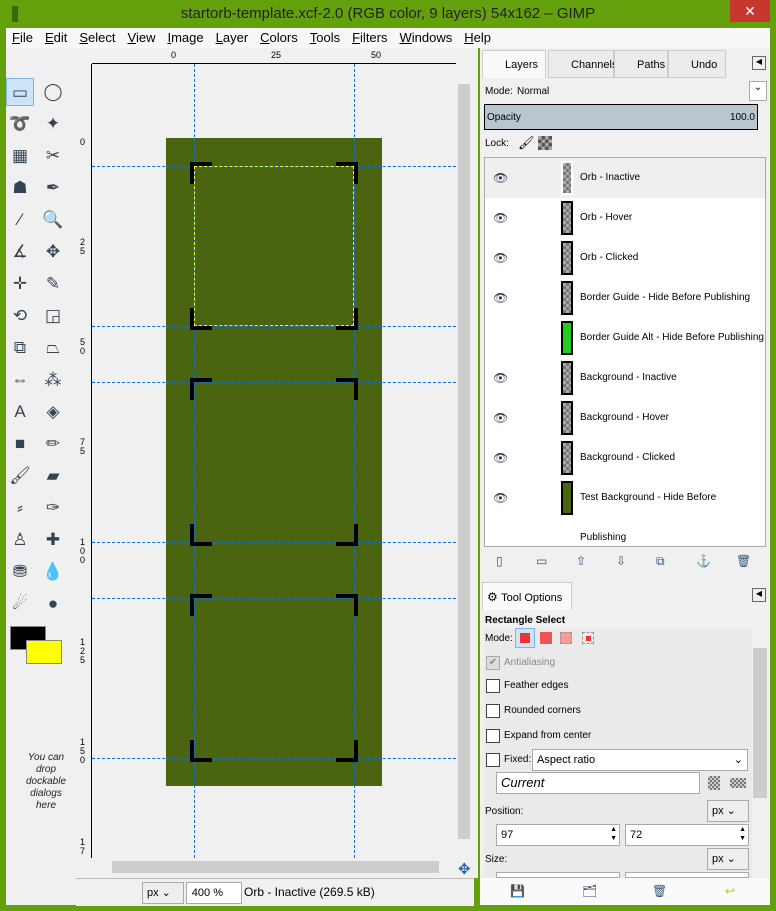 This screenshot has width=776, height=911. I want to click on layer-row: 👁 Background - Clicked, so click(625, 458).